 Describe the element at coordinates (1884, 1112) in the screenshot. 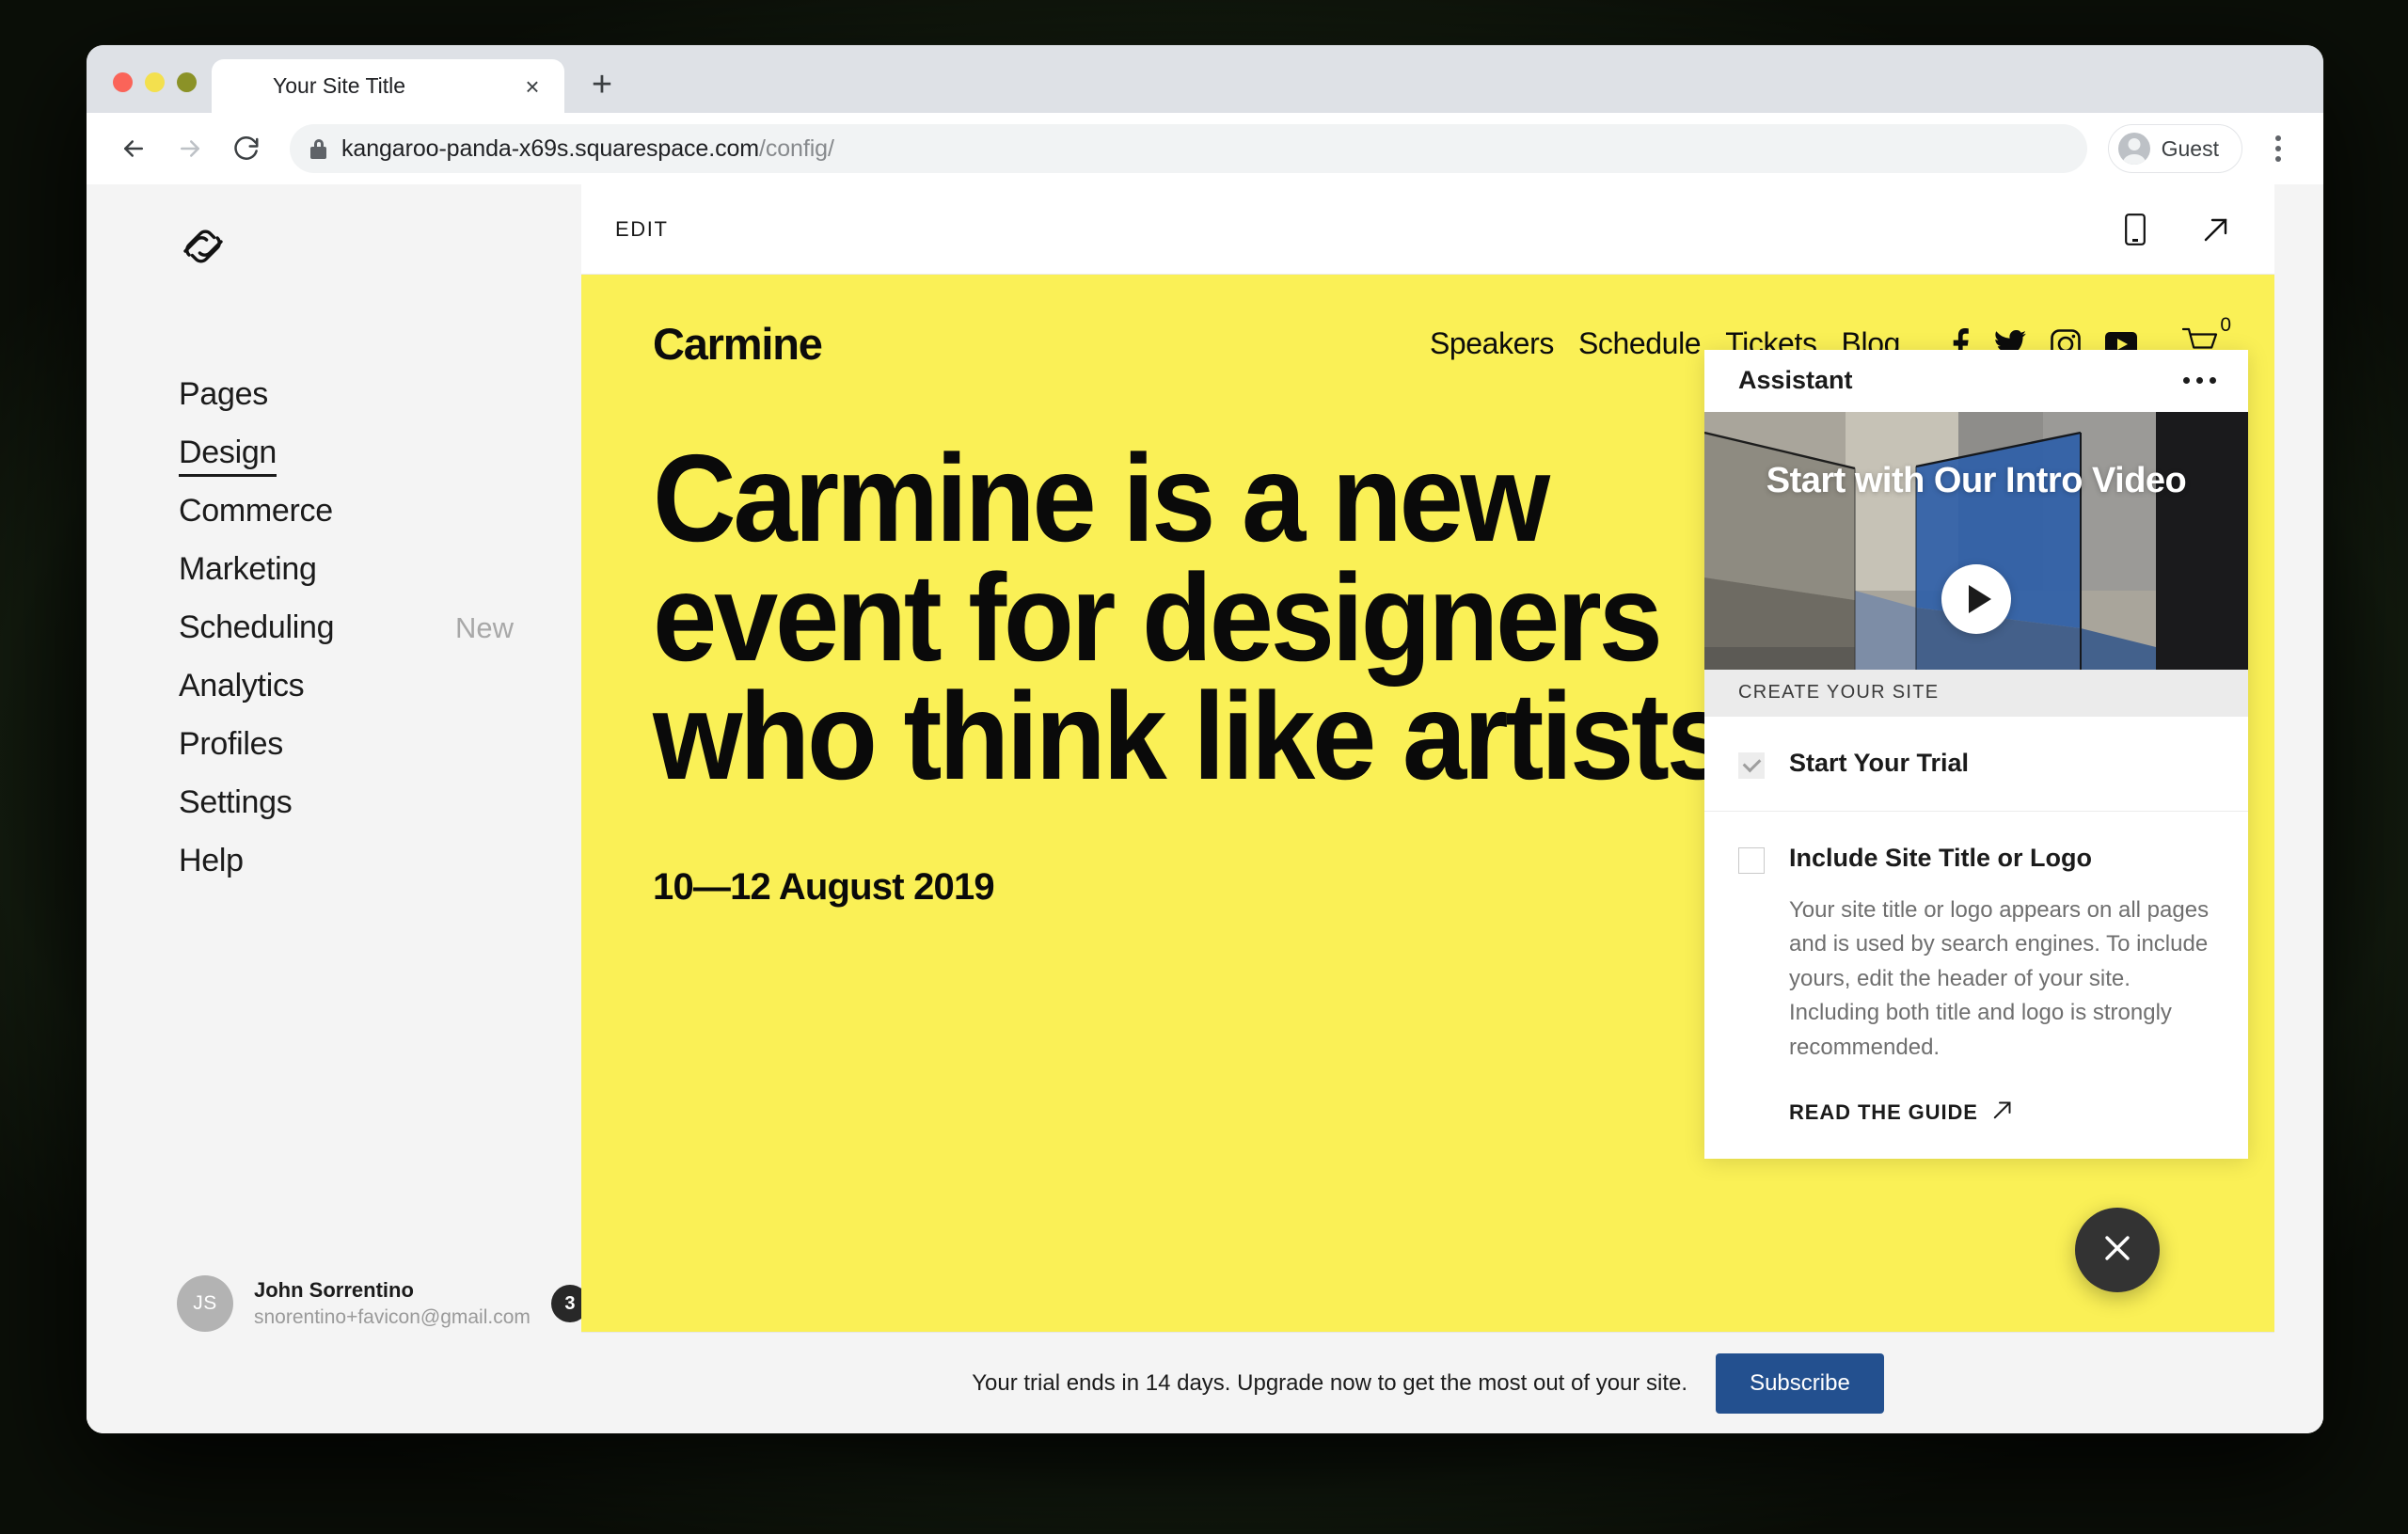

I see `read-the-guide-label: READ THE GUIDE` at that location.